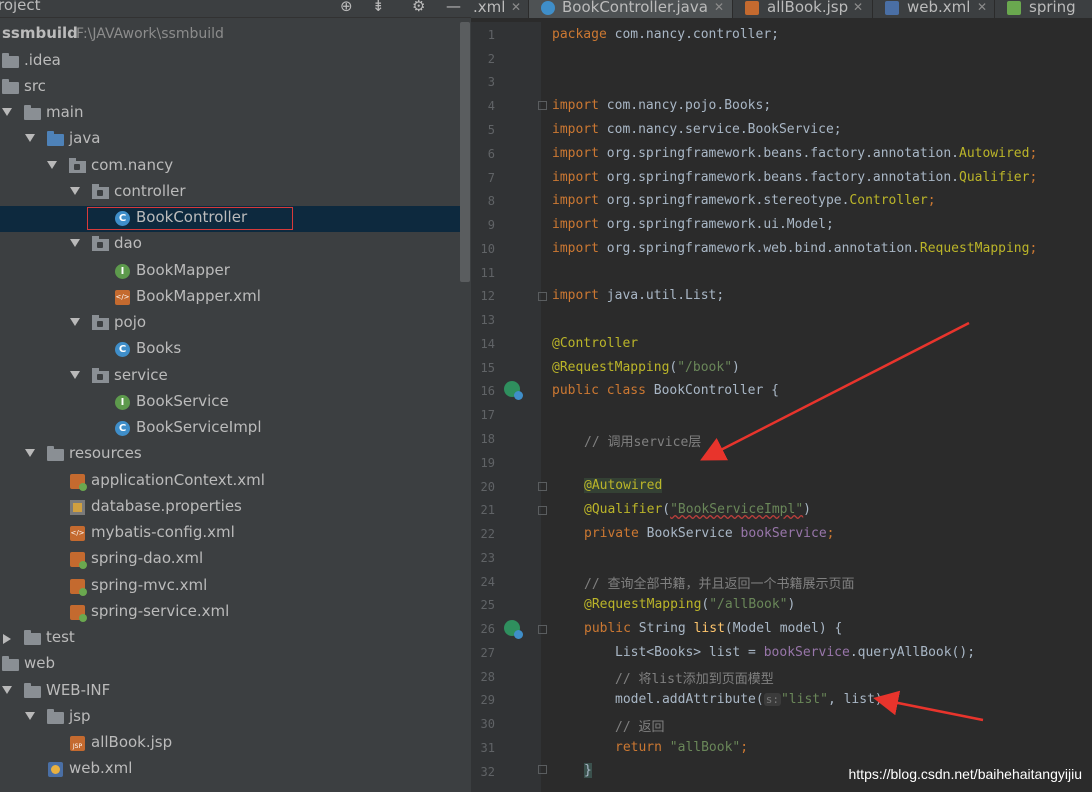  I want to click on tree-label: BookMapper.xml, so click(198, 296).